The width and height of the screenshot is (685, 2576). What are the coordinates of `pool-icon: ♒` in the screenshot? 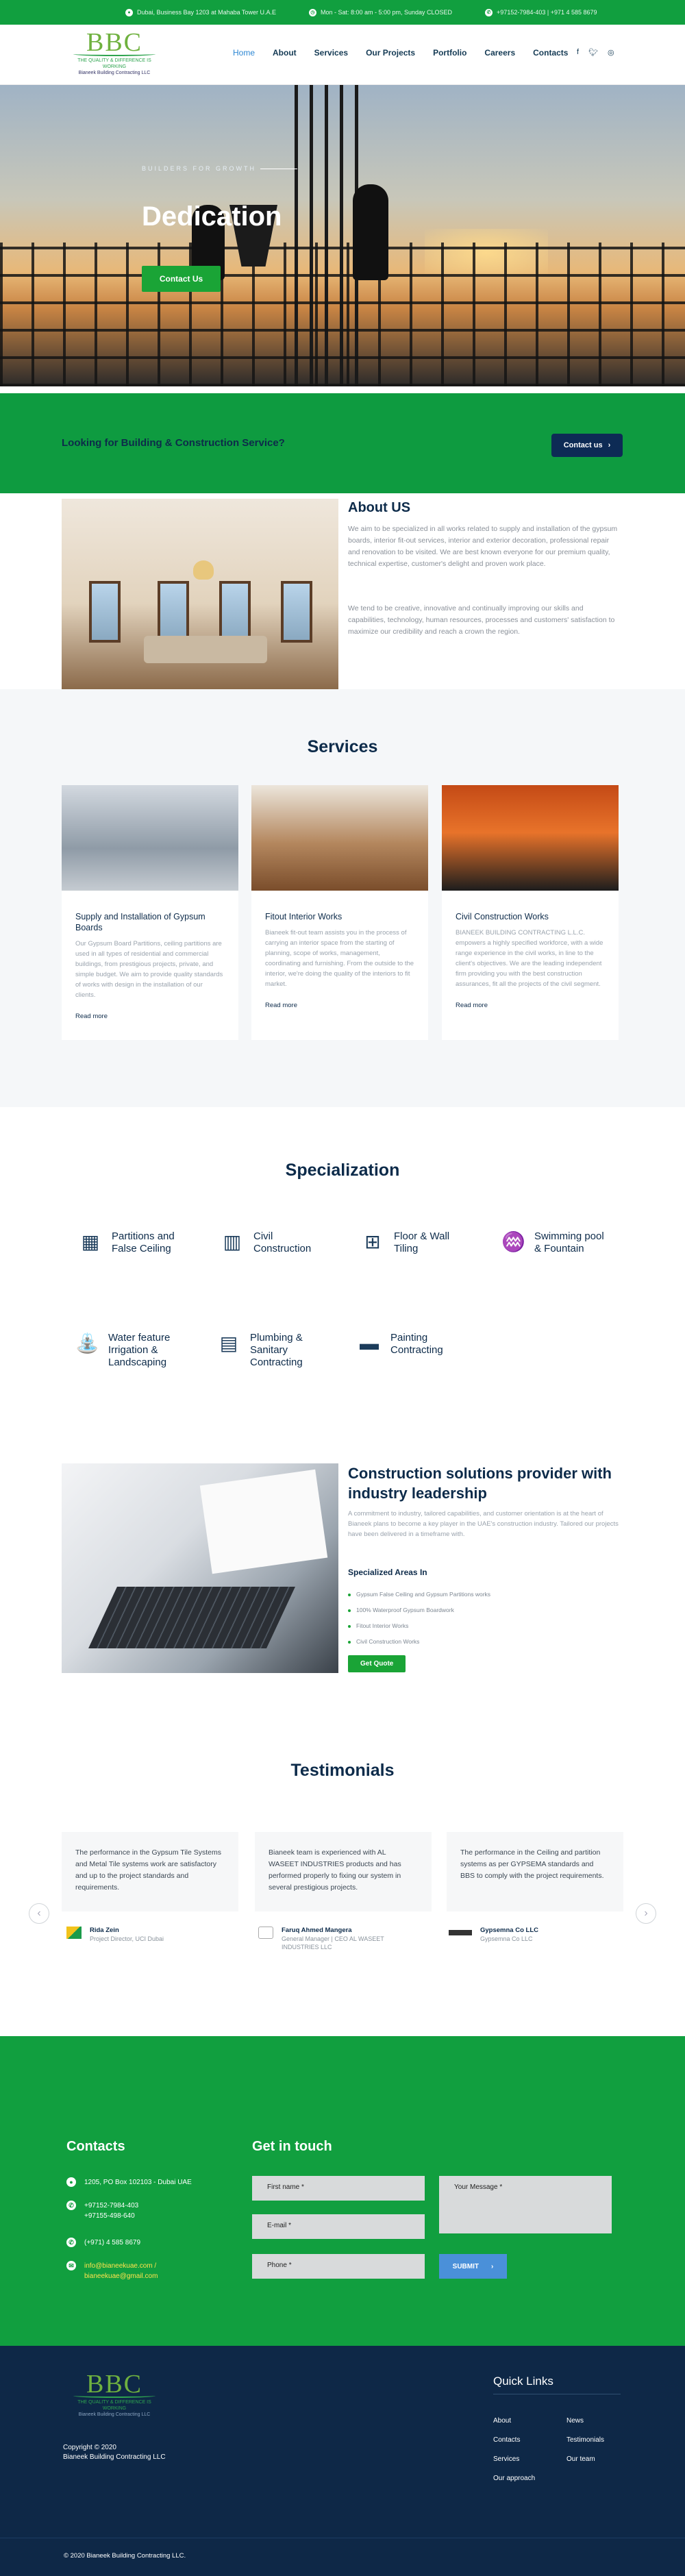 It's located at (513, 1241).